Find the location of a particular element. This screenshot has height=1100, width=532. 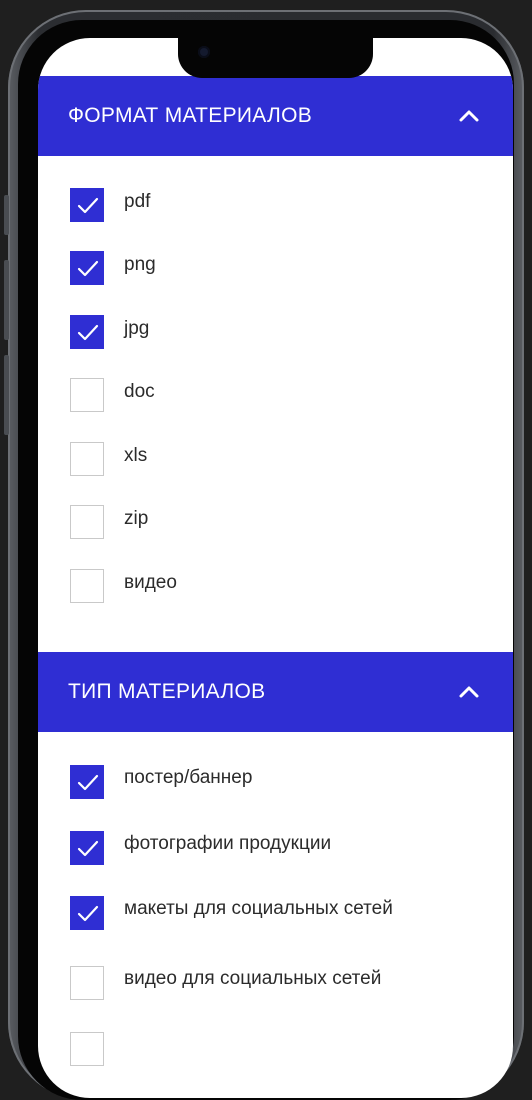

section-header-format: ФОРМАТ МАТЕРИАЛОВ is located at coordinates (275, 116).